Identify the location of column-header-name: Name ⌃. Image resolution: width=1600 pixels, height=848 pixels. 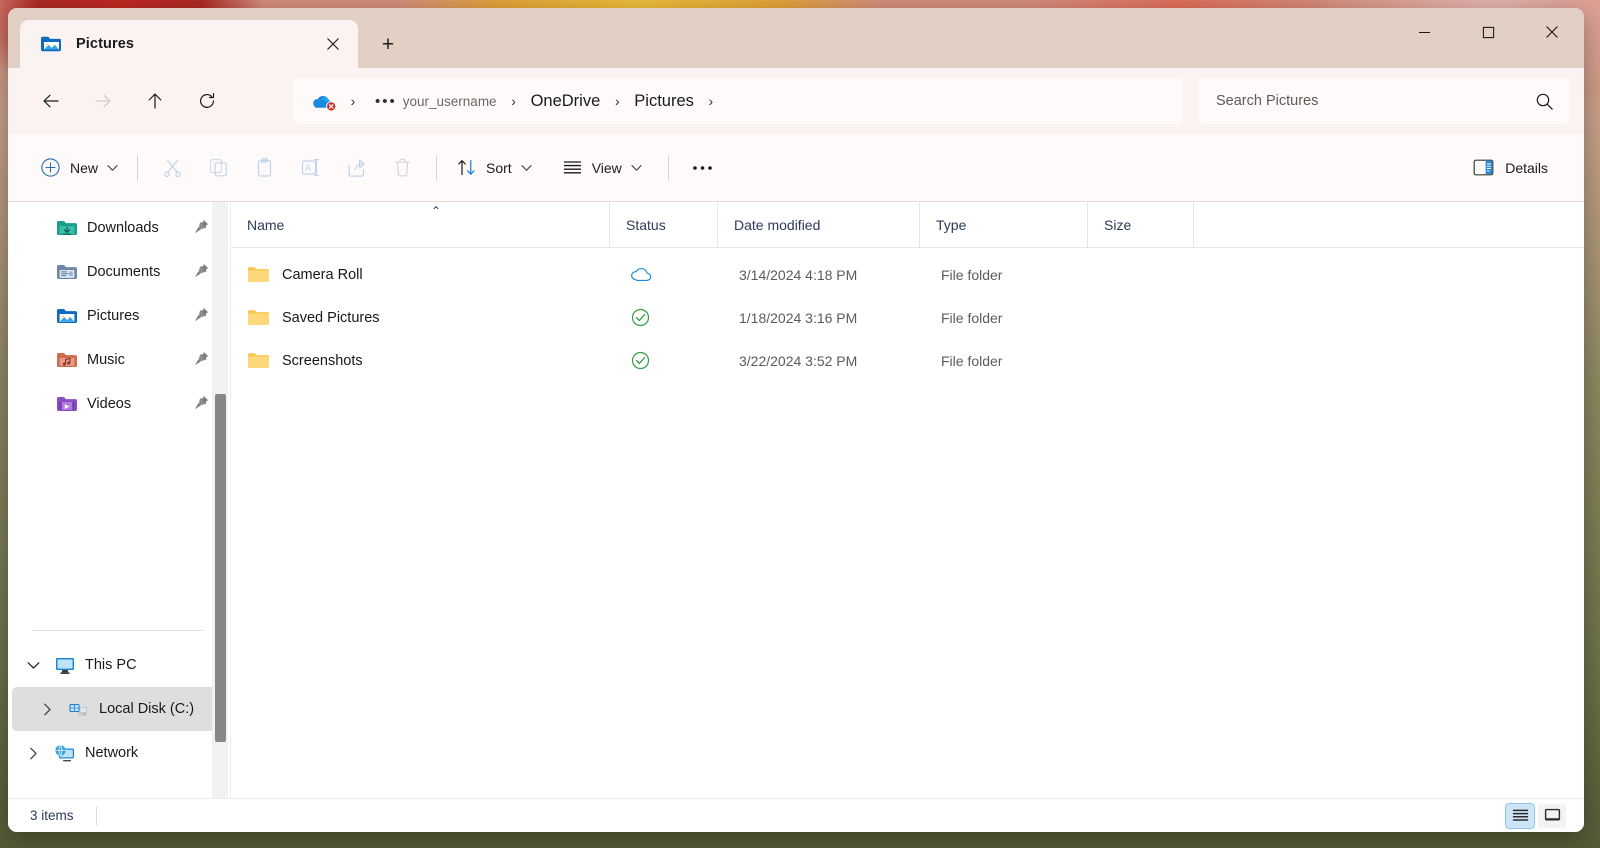
(420, 225).